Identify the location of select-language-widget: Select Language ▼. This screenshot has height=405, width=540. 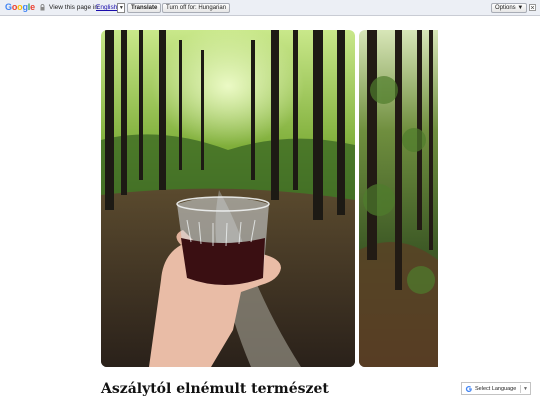
(496, 388).